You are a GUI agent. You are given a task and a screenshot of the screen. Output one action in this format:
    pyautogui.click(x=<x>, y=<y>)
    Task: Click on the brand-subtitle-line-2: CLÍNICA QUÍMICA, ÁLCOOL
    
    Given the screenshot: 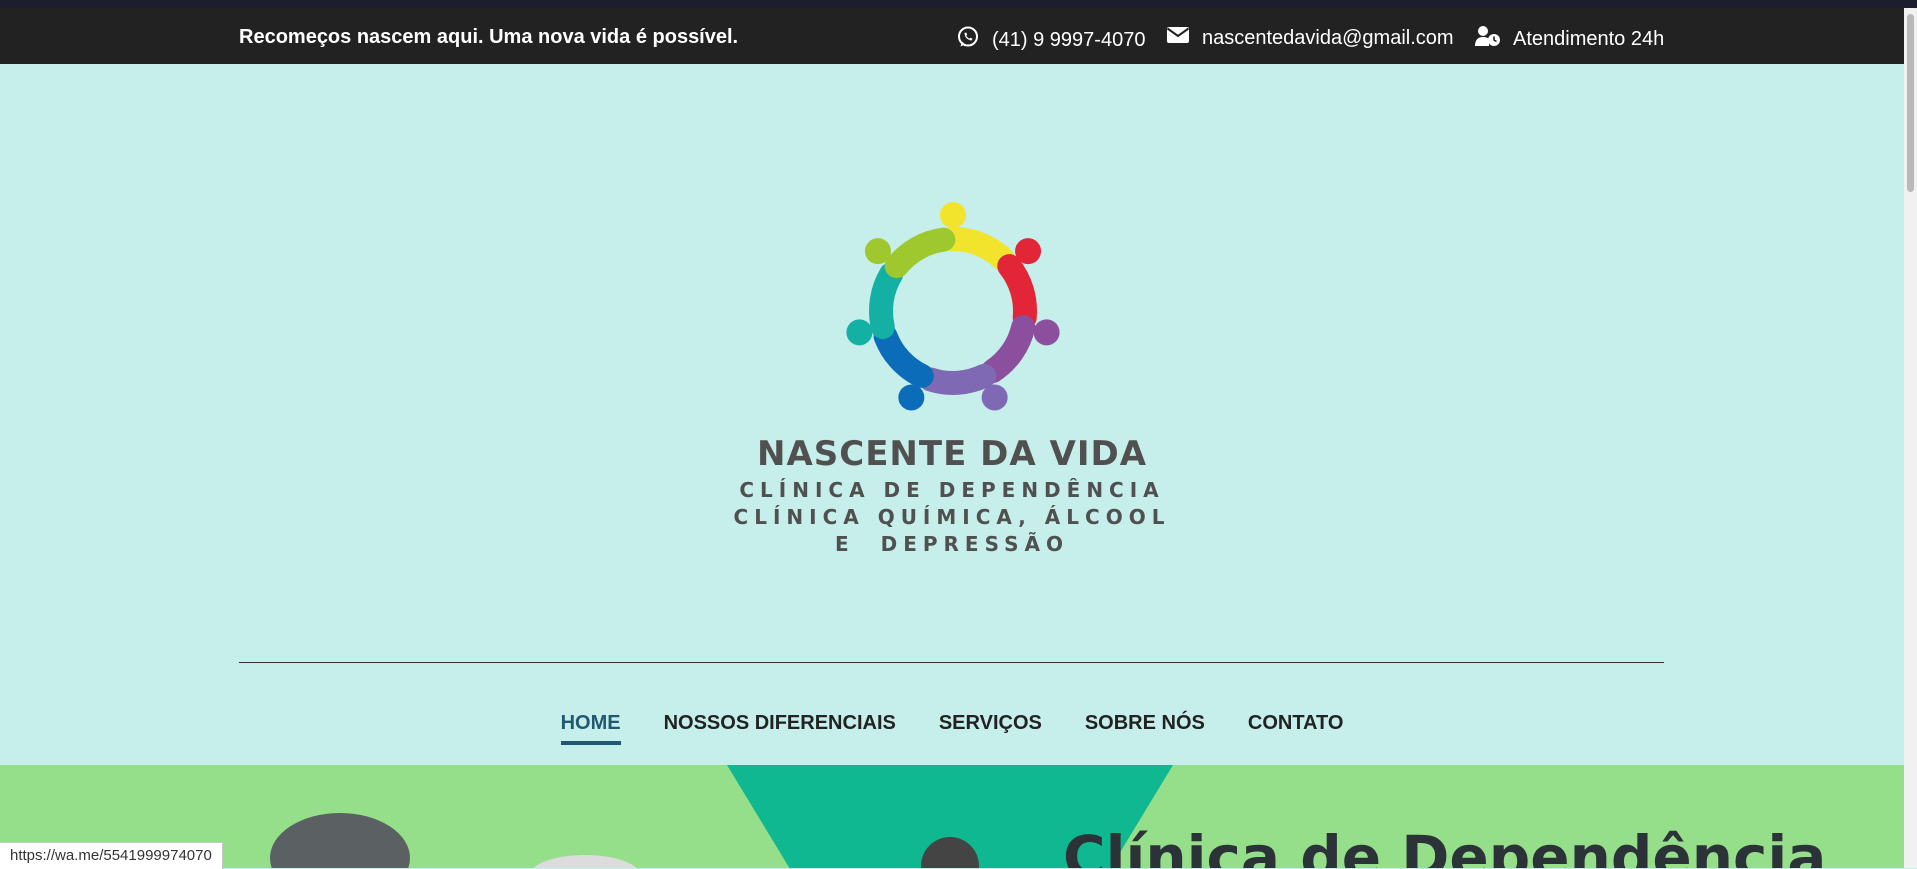 What is the action you would take?
    pyautogui.click(x=952, y=517)
    